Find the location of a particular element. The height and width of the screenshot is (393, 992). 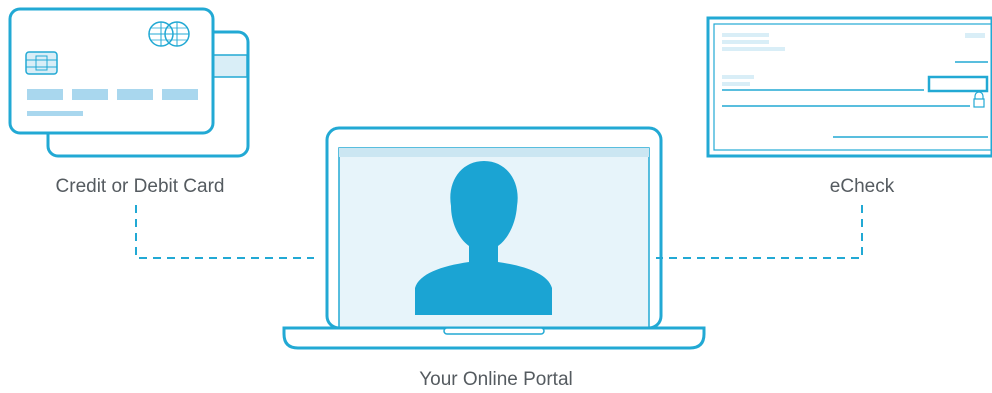

connector-echeck-to-portal is located at coordinates (759, 232).